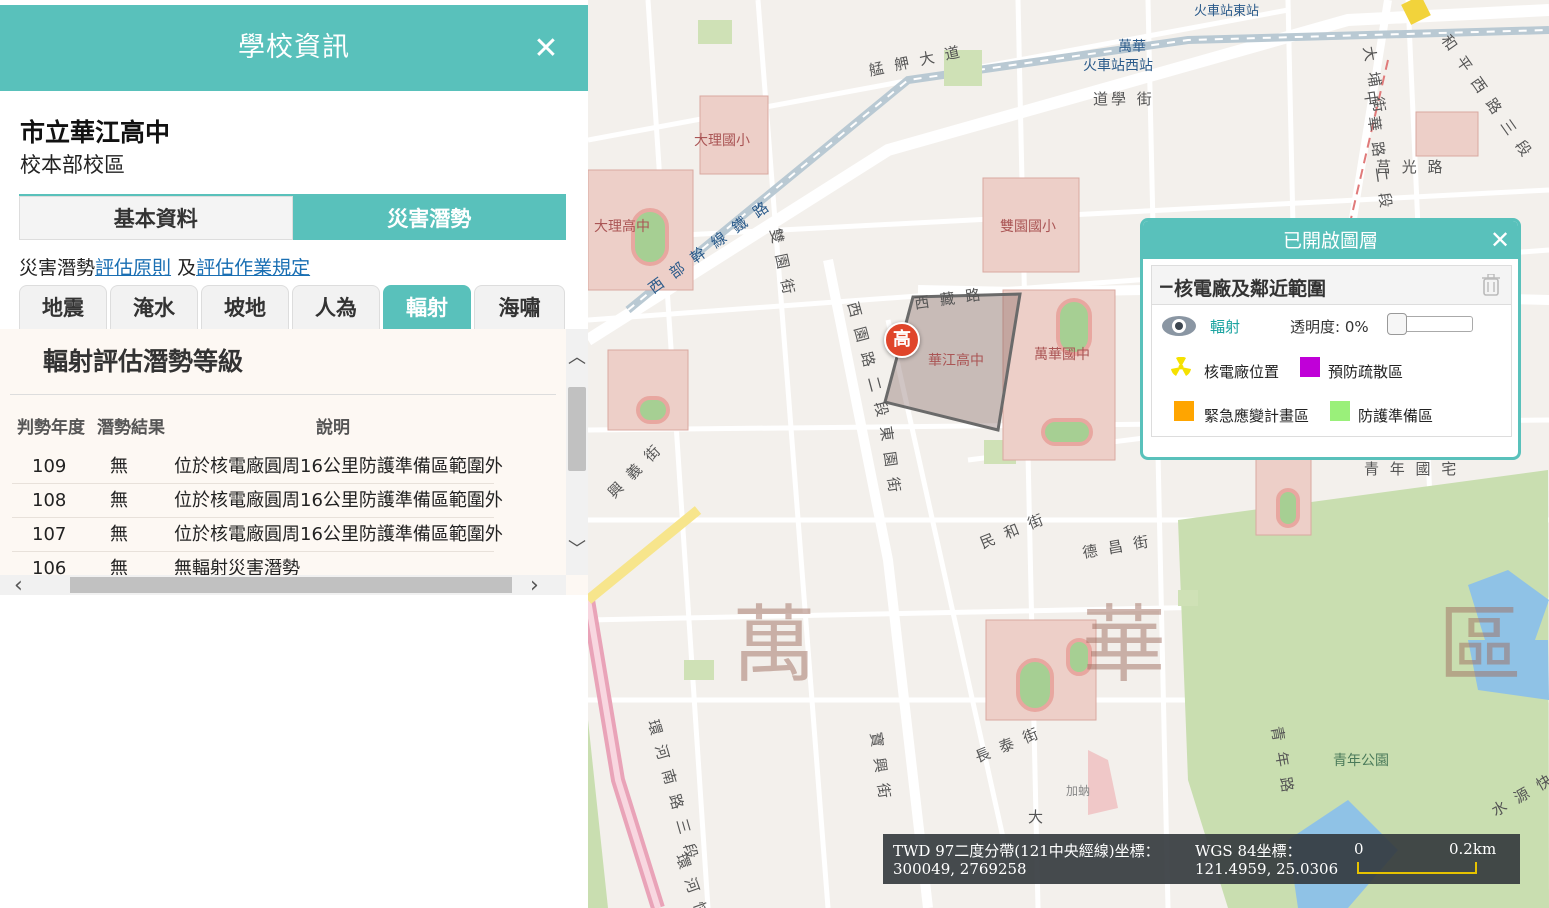 The height and width of the screenshot is (908, 1549). Describe the element at coordinates (51, 428) in the screenshot. I see `column-header-year: 判勢年度` at that location.